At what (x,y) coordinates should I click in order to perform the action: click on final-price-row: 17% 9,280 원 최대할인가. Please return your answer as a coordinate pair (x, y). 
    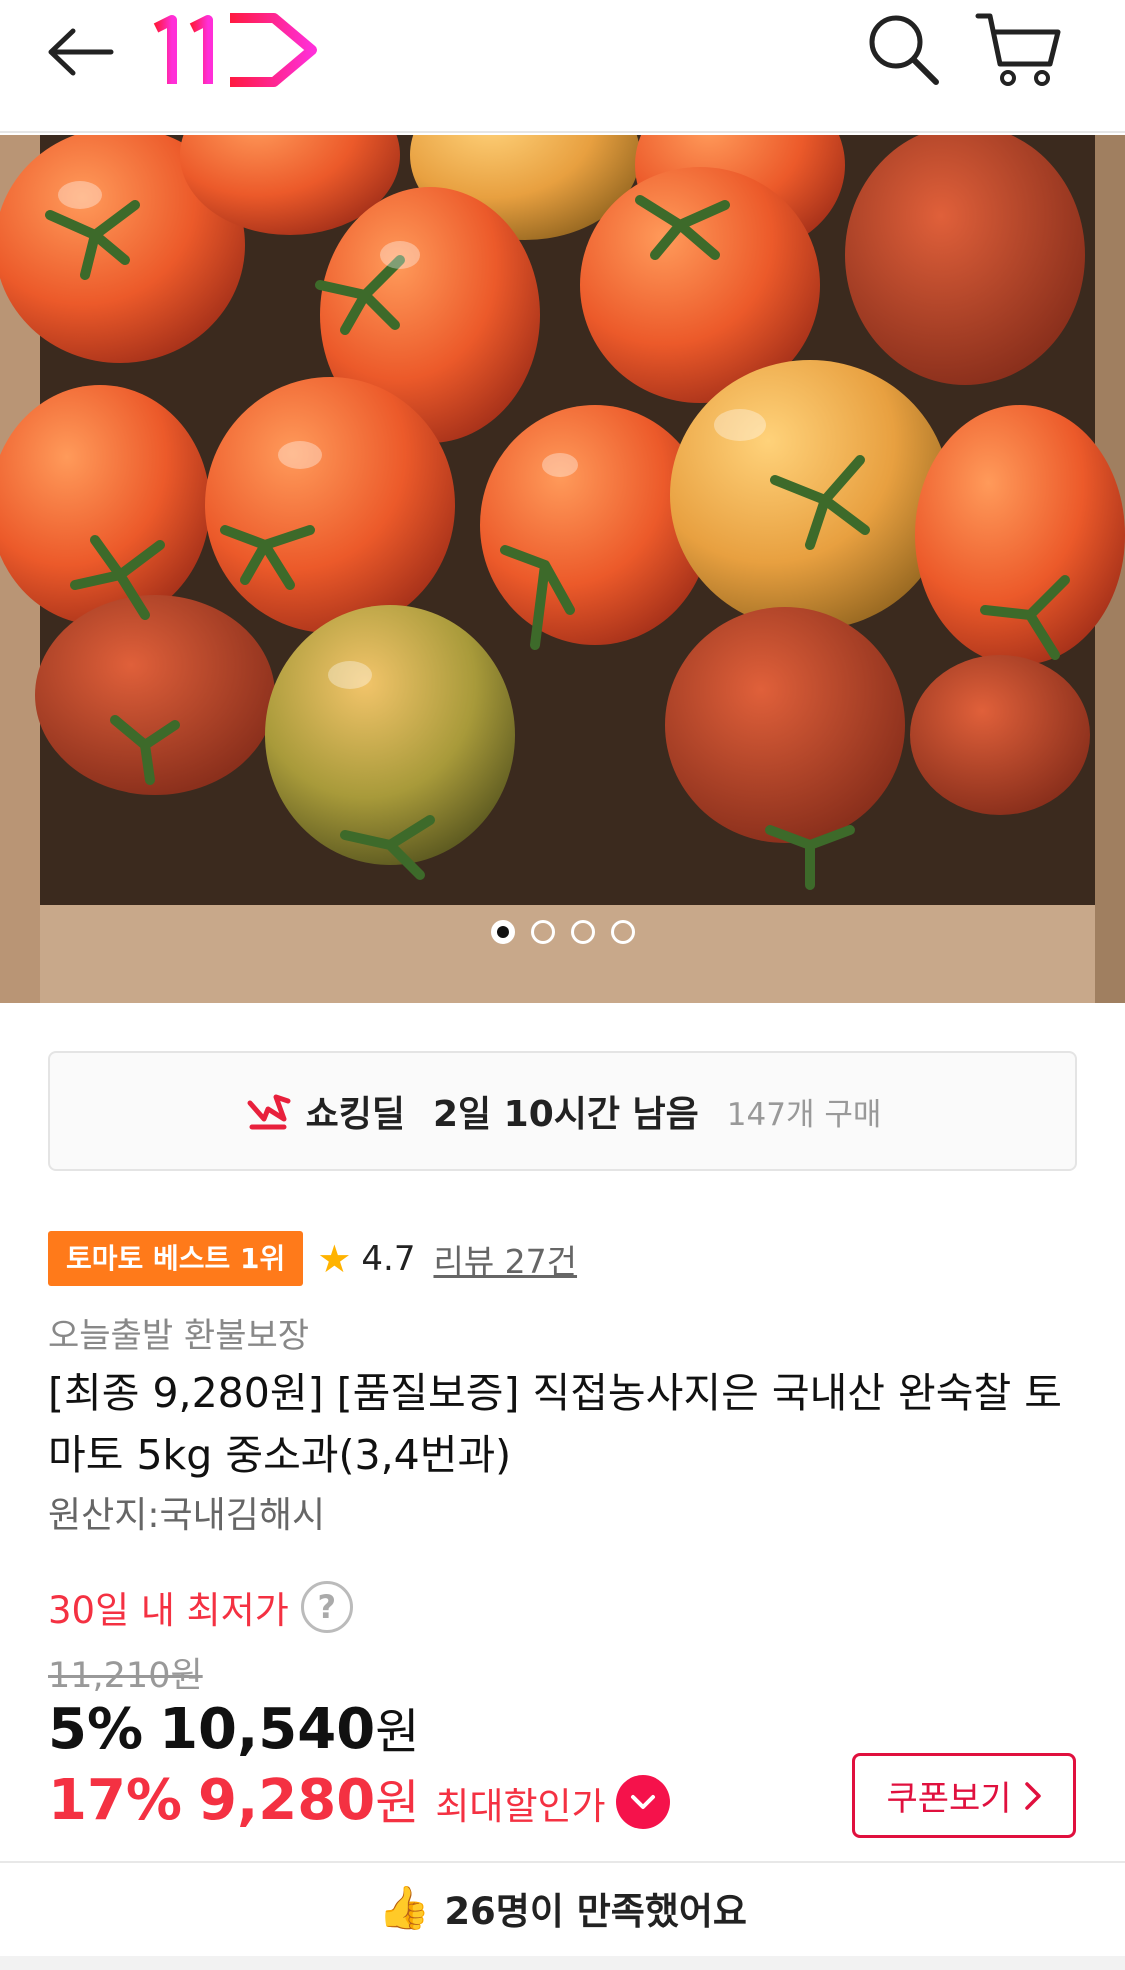
    Looking at the image, I should click on (359, 1798).